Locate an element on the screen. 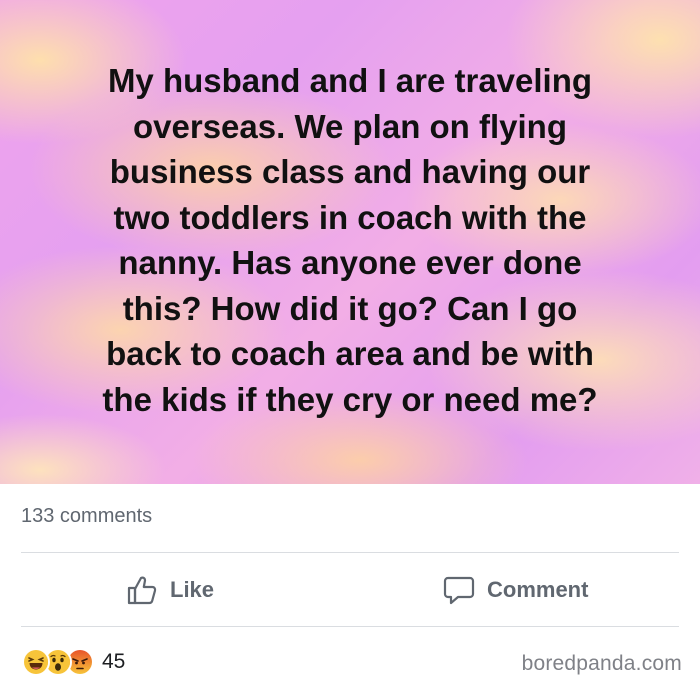  post-text-line: business class and having our is located at coordinates (350, 171).